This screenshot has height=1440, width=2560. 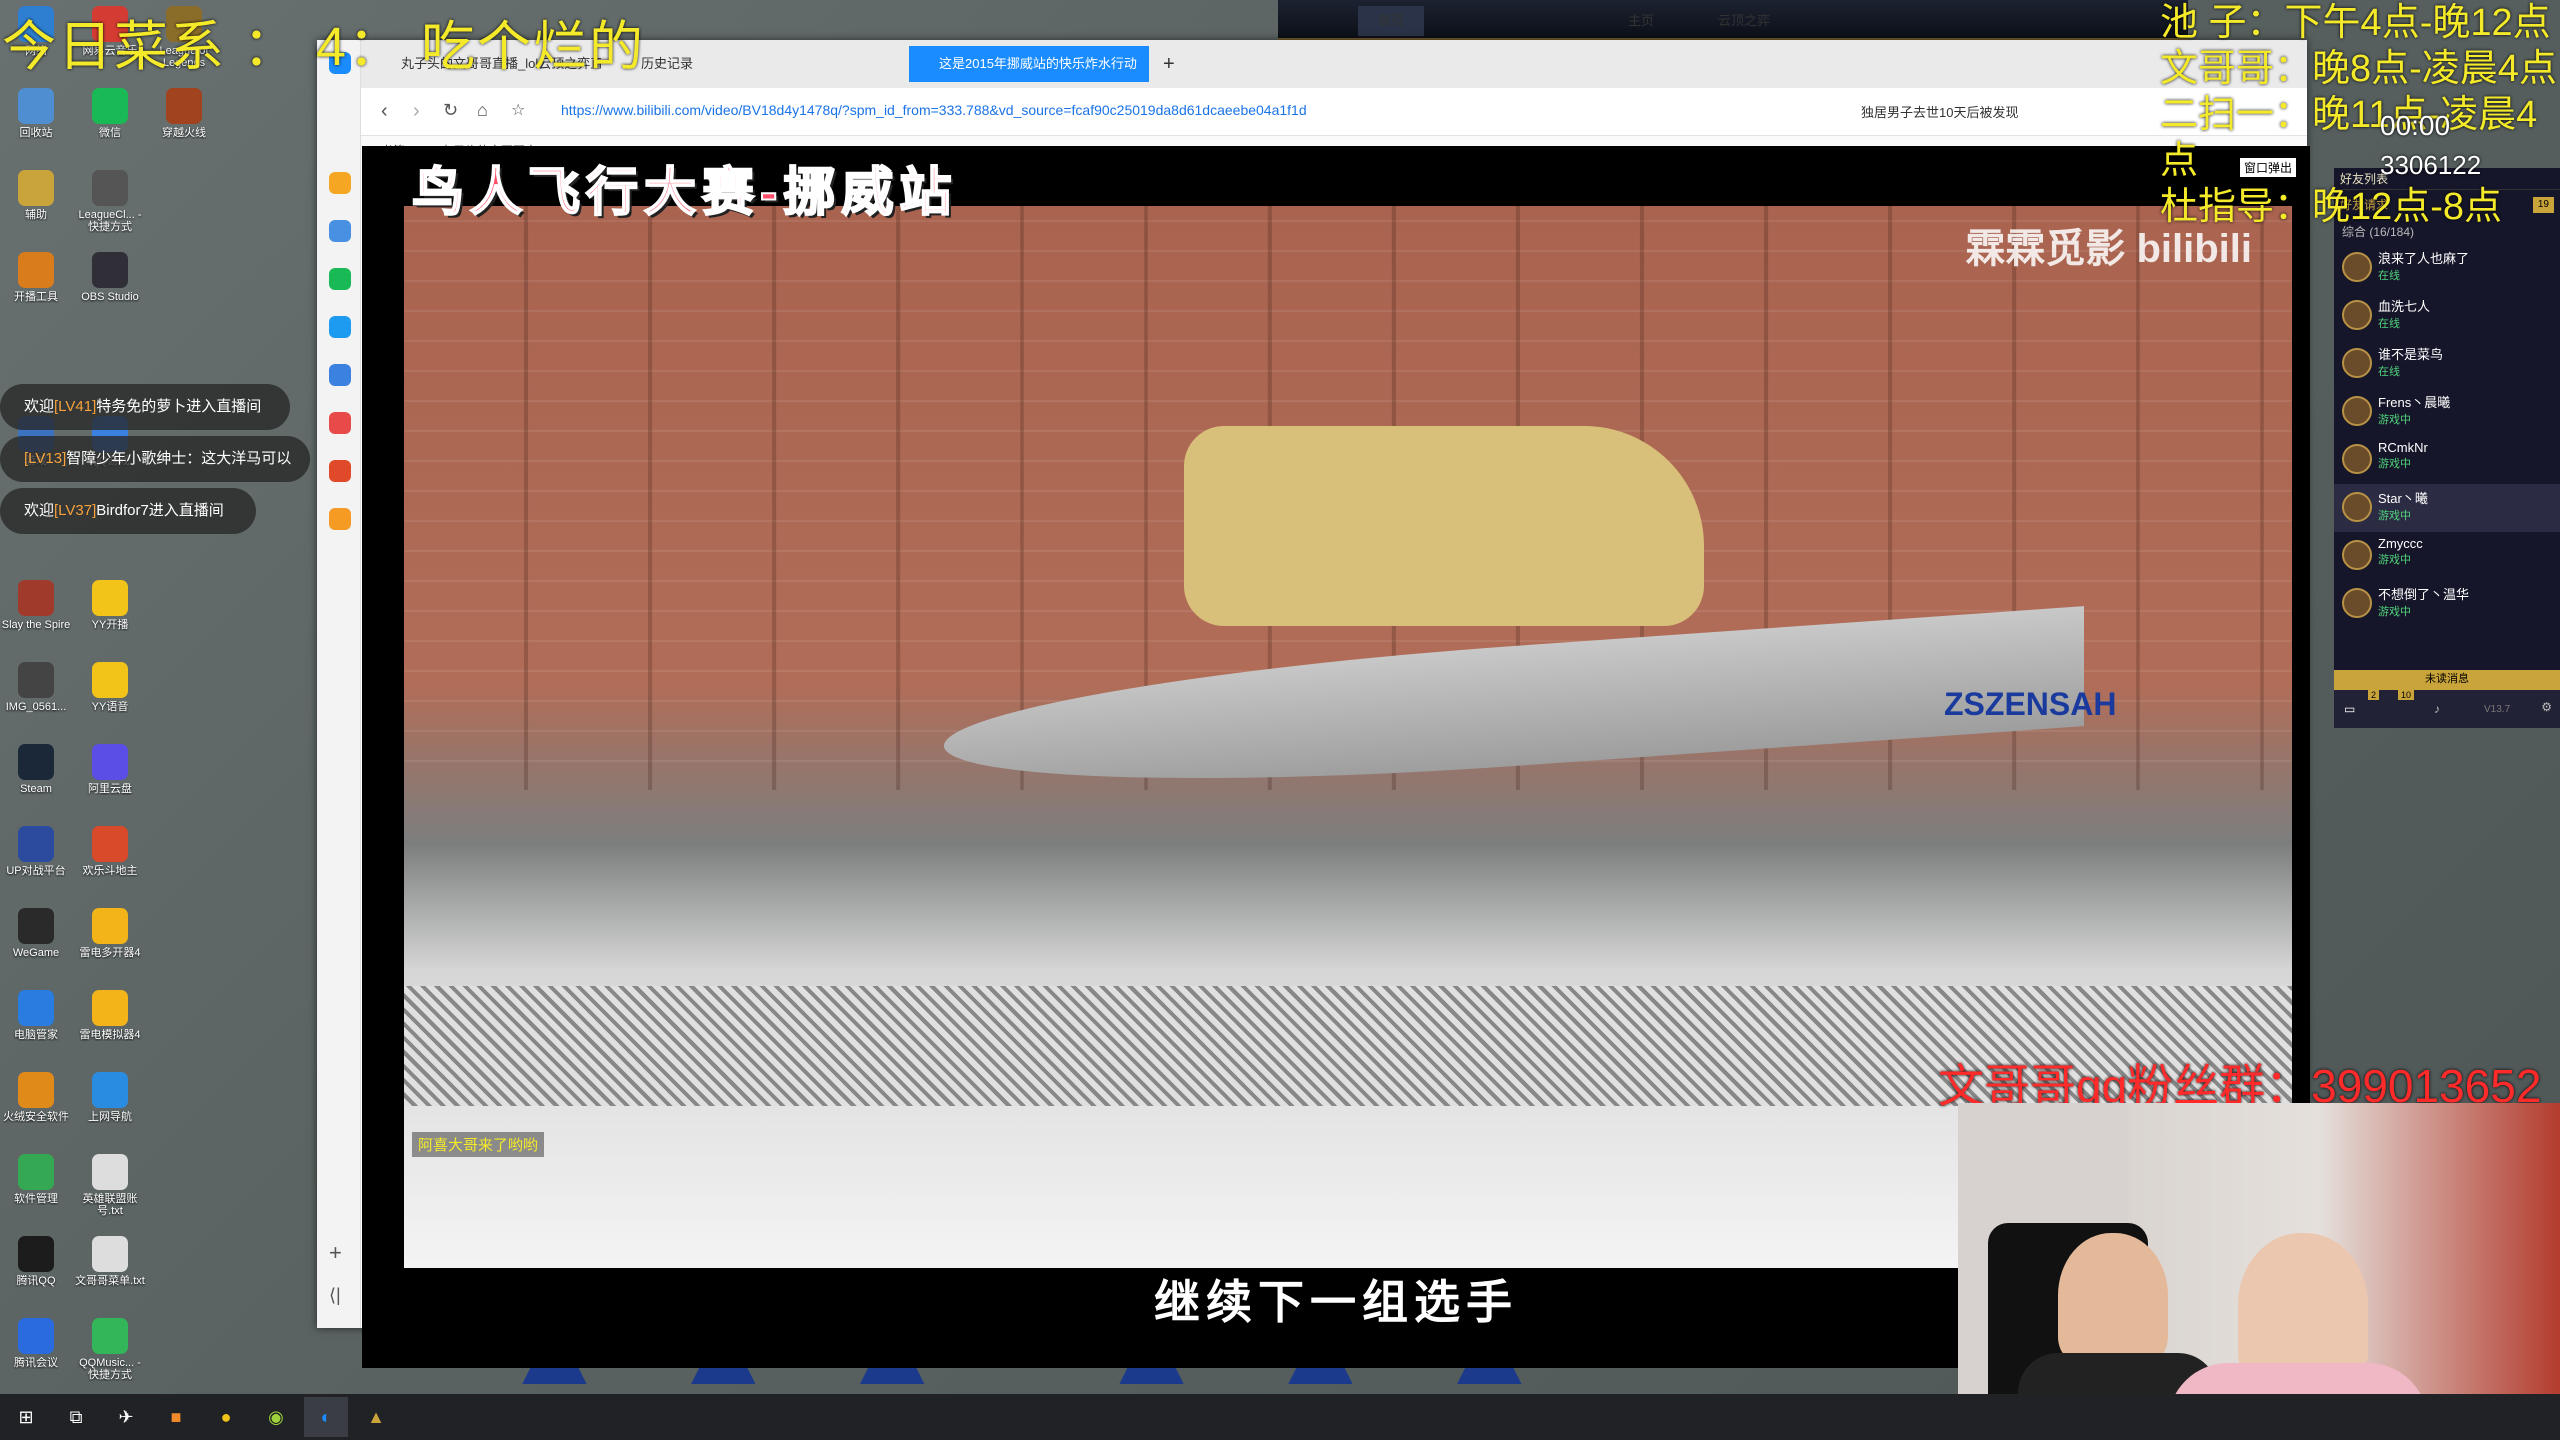 What do you see at coordinates (36, 619) in the screenshot?
I see `desktop-icon: Slay the Spire` at bounding box center [36, 619].